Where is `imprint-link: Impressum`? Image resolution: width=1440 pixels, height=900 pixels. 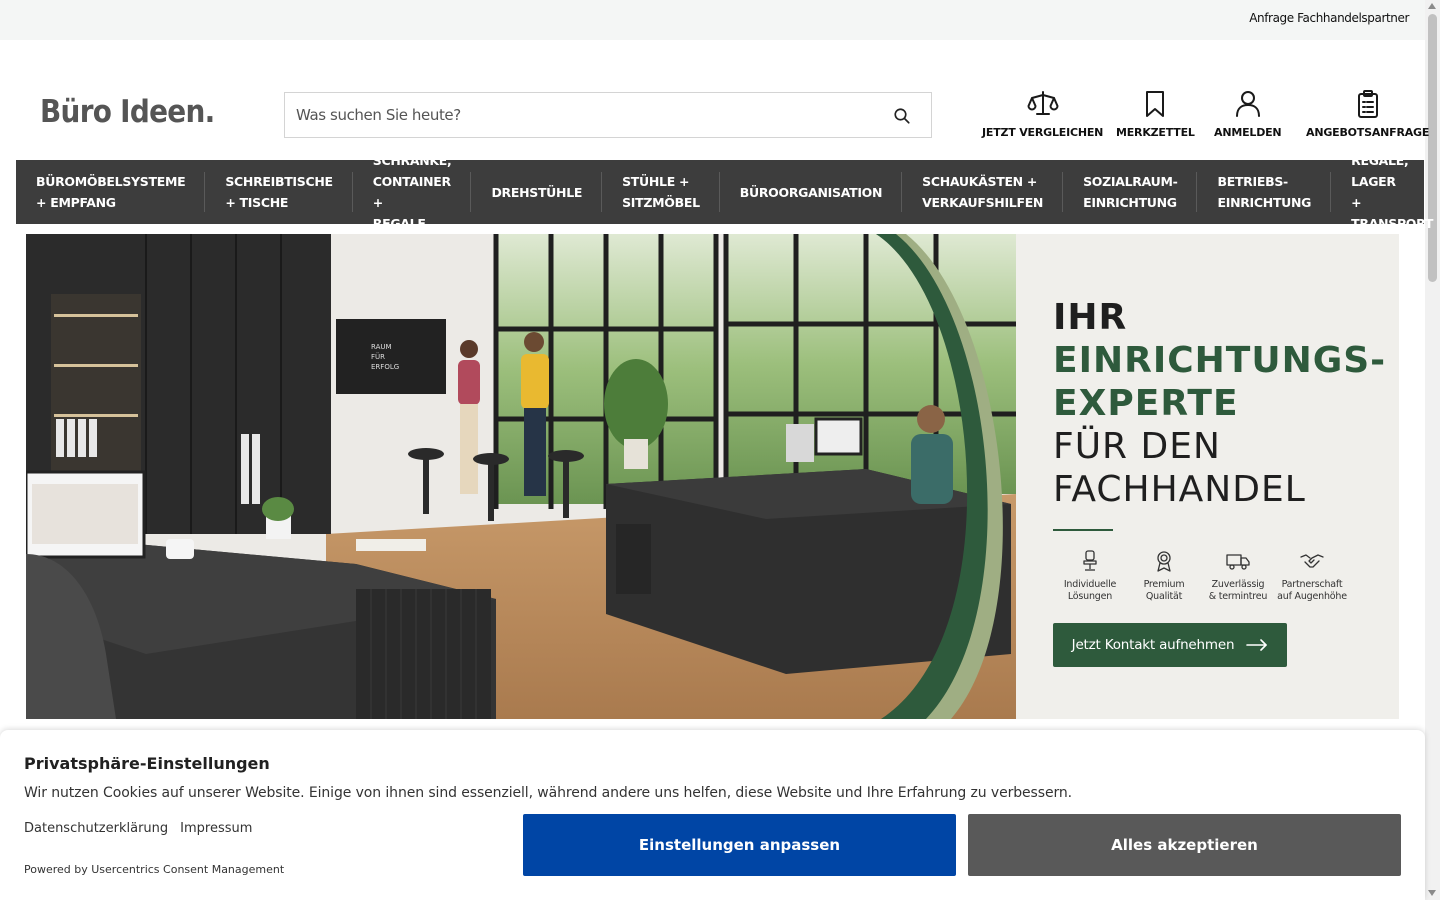
imprint-link: Impressum is located at coordinates (216, 828).